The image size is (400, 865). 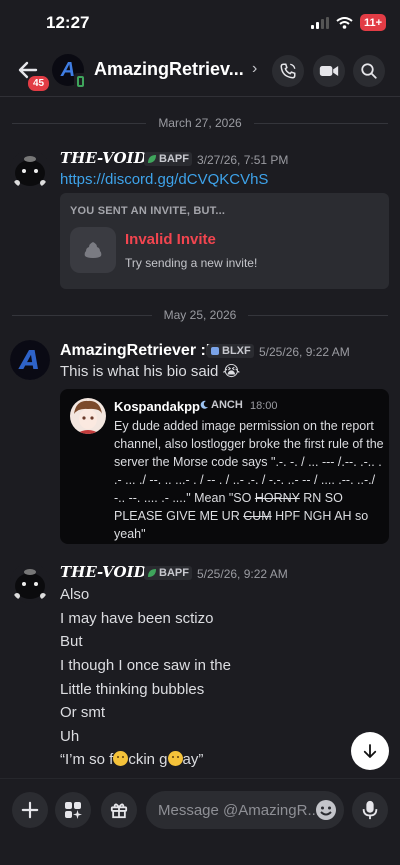 What do you see at coordinates (236, 351) in the screenshot?
I see `server-tag-label: BLXF` at bounding box center [236, 351].